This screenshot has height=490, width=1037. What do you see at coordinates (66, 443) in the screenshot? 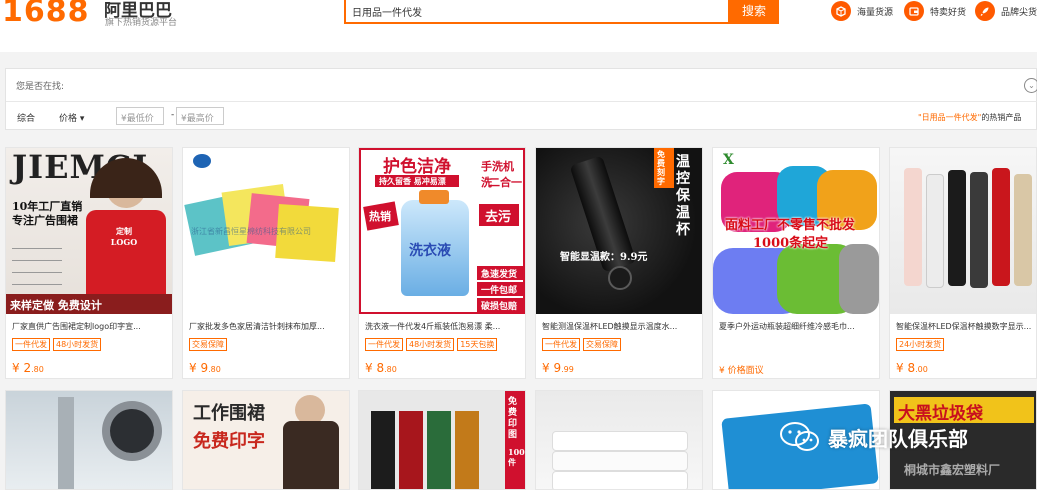
I see `toilet-brush-handle` at bounding box center [66, 443].